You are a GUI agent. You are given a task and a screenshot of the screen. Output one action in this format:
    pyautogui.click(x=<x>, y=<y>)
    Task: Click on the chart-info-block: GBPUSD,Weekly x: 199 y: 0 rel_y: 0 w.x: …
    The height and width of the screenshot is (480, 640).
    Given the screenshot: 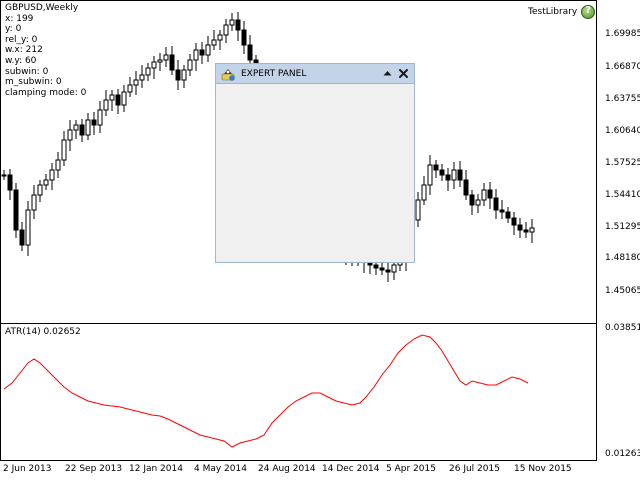 What is the action you would take?
    pyautogui.click(x=45, y=50)
    